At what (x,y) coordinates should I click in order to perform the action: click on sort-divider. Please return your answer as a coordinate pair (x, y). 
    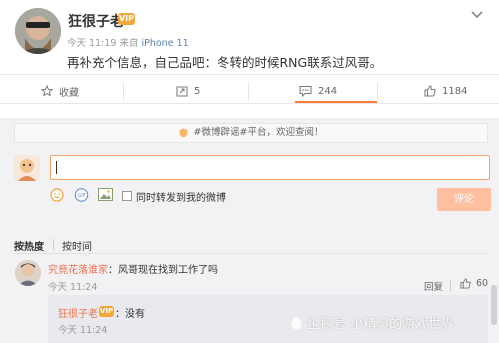
    Looking at the image, I should click on (53, 244).